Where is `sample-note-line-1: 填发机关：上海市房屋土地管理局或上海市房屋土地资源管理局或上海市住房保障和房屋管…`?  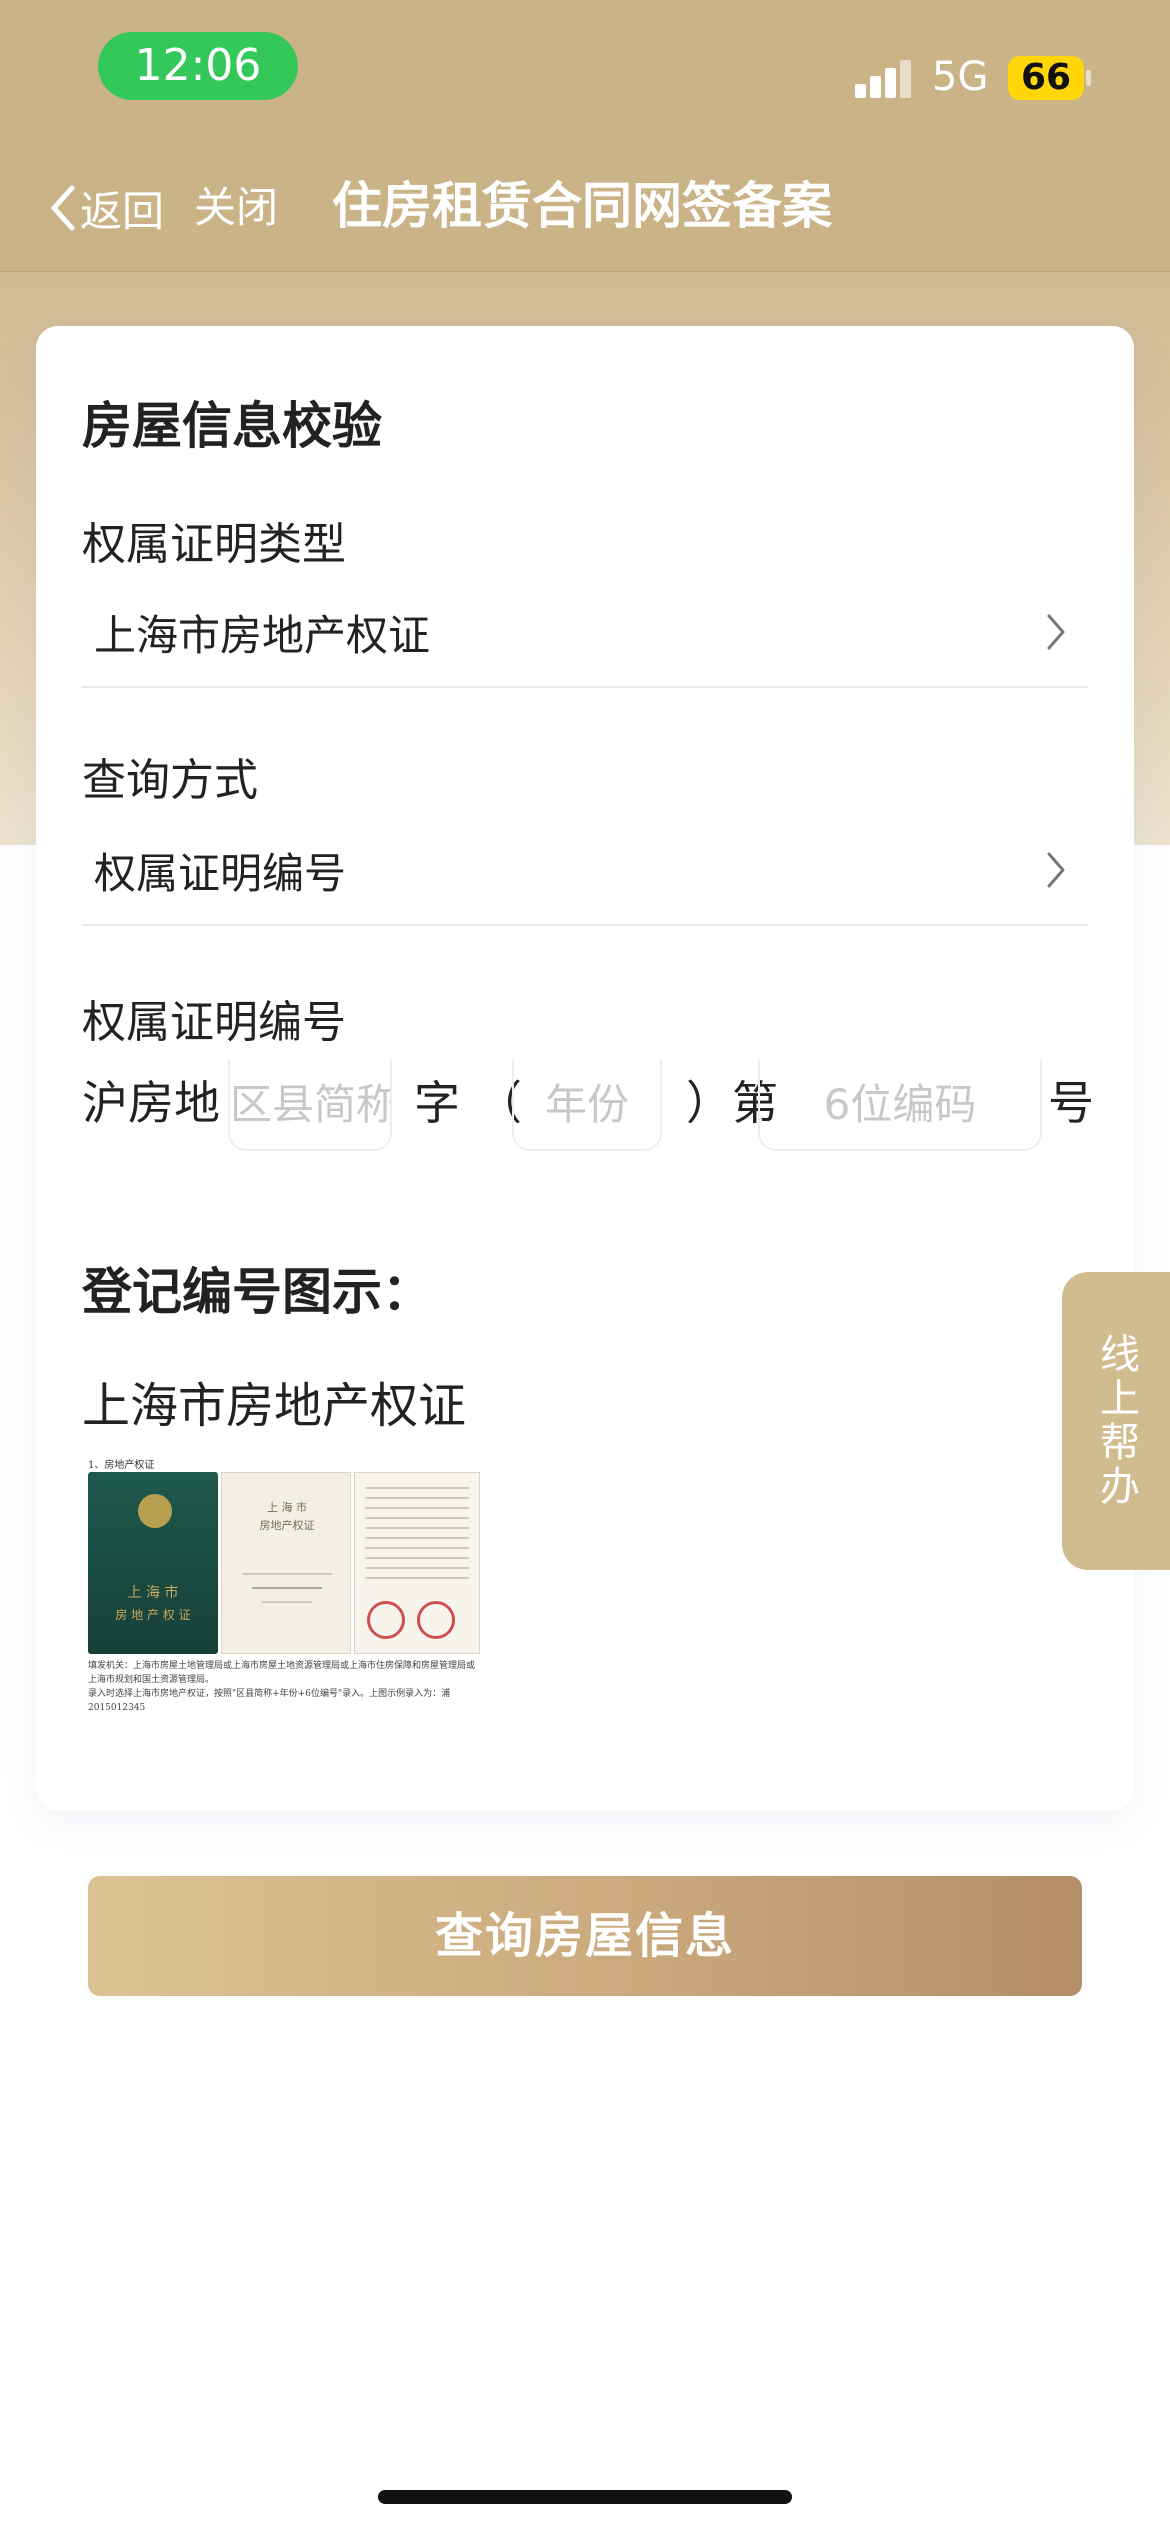
sample-note-line-1: 填发机关：上海市房屋土地管理局或上海市房屋土地资源管理局或上海市住房保障和房屋管… is located at coordinates (282, 1673).